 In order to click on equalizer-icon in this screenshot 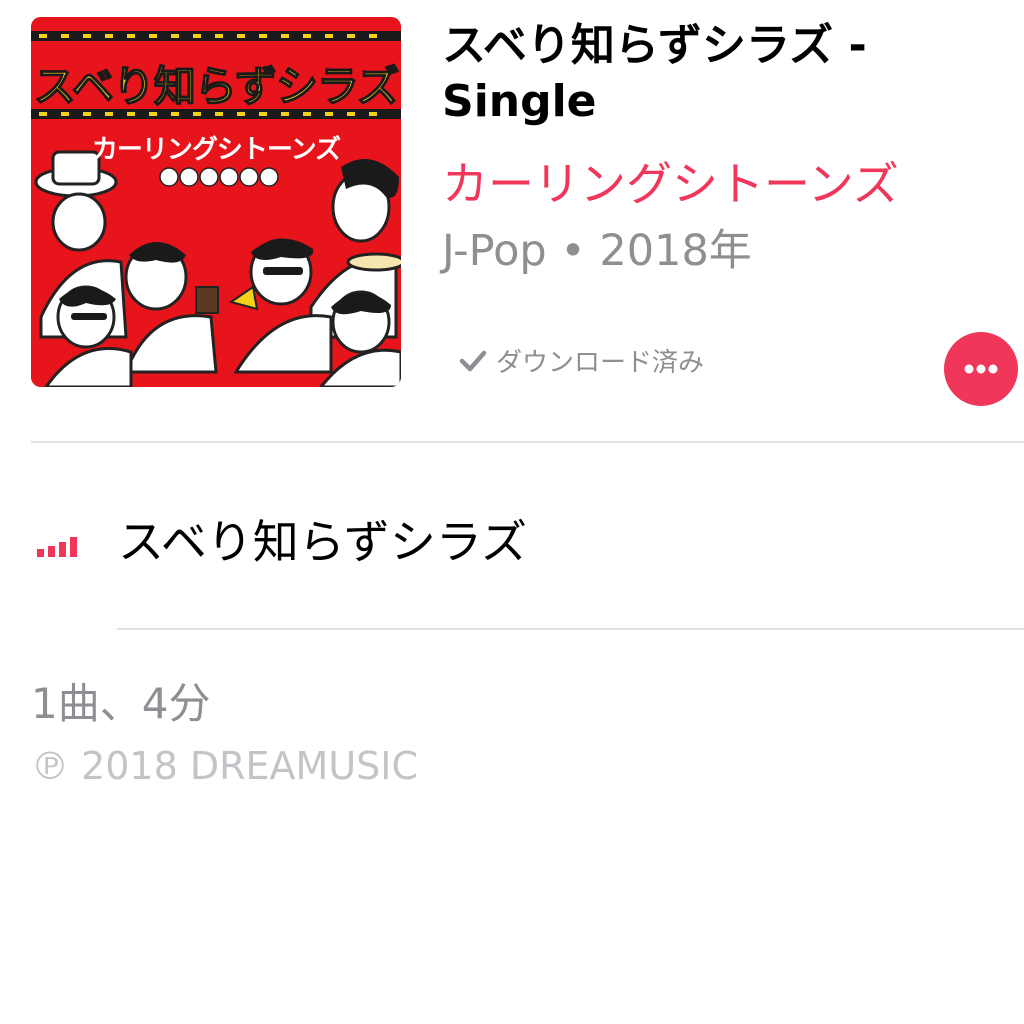, I will do `click(57, 547)`.